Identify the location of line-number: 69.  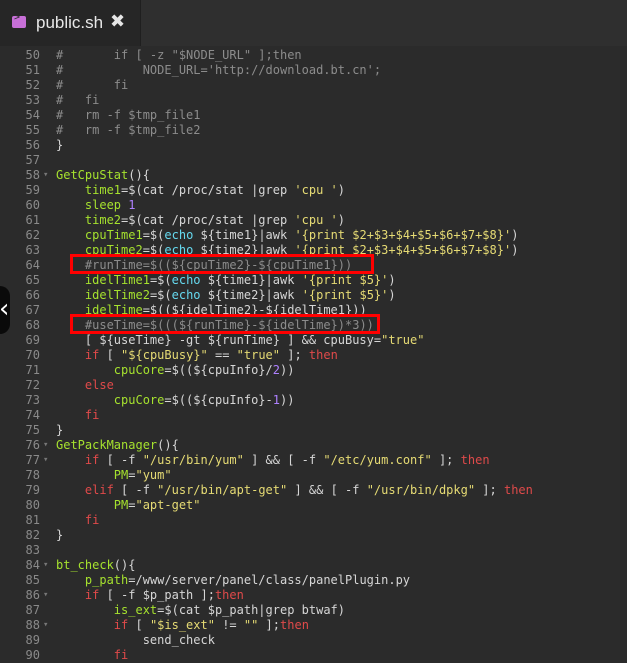
(32, 340).